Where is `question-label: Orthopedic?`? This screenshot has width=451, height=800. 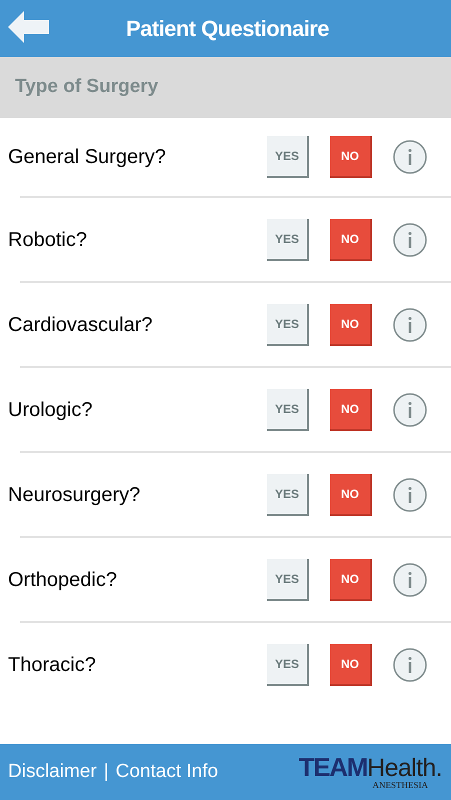
question-label: Orthopedic? is located at coordinates (63, 580).